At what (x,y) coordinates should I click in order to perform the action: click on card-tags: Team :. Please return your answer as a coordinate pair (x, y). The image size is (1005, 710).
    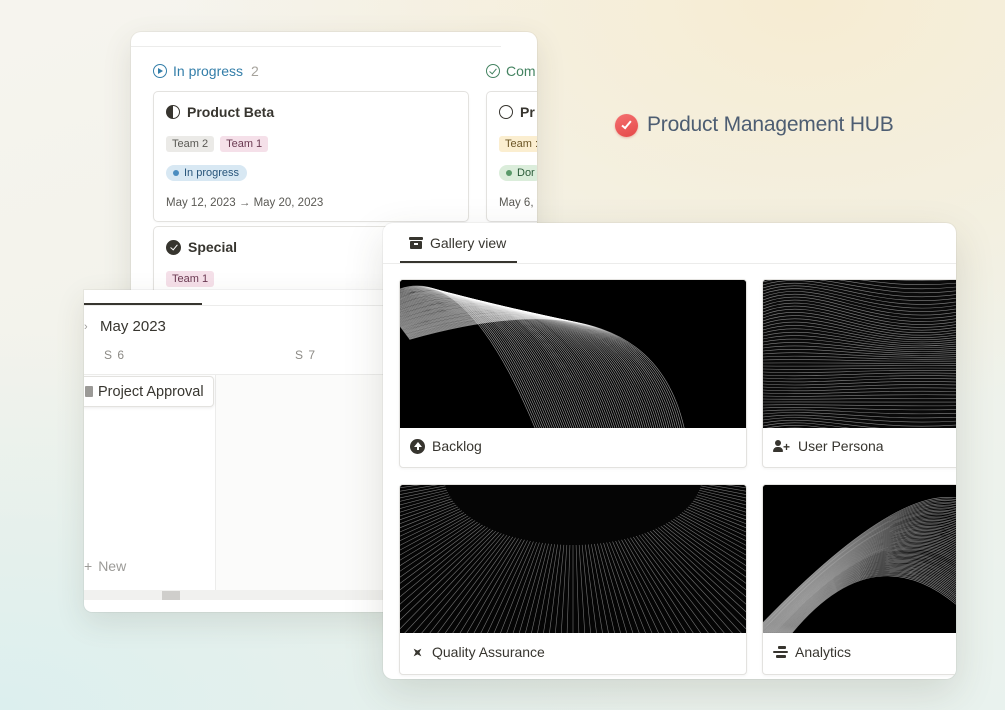
    Looking at the image, I should click on (518, 144).